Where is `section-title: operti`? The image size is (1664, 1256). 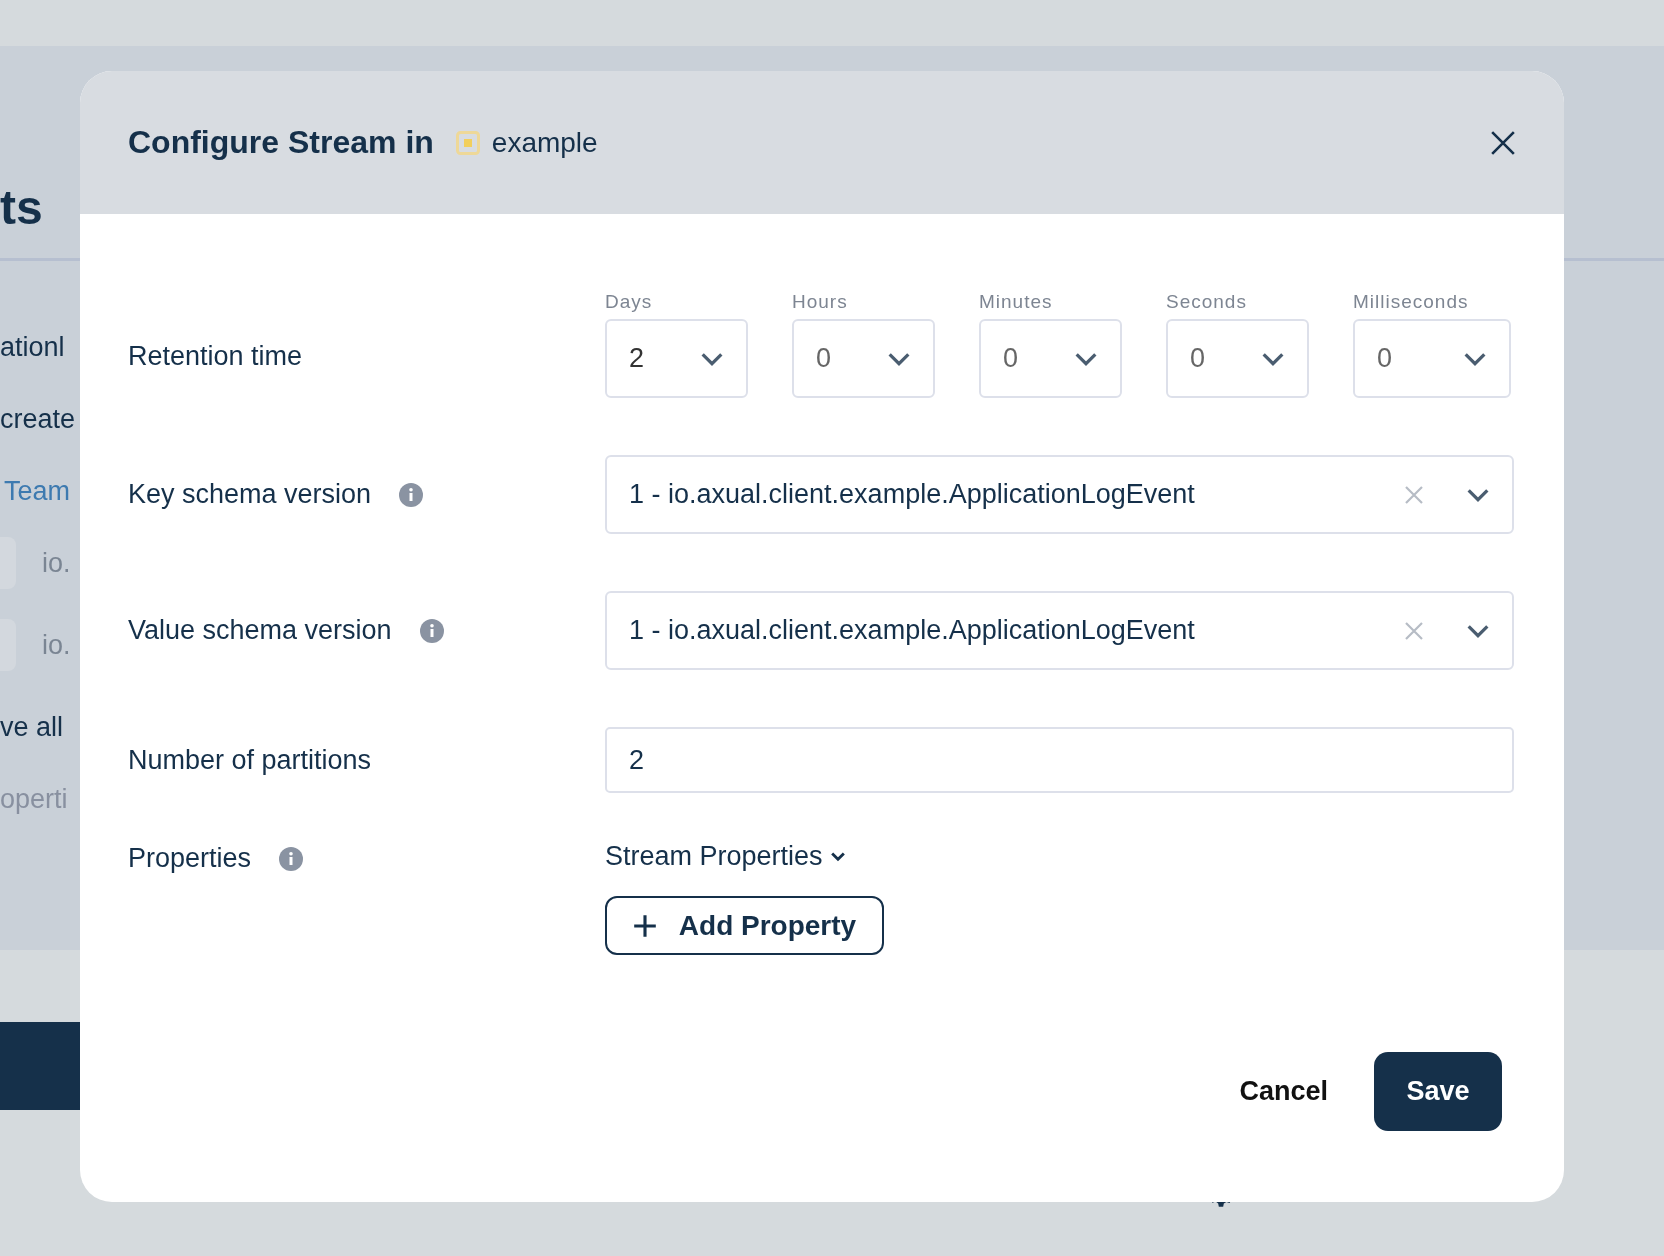 section-title: operti is located at coordinates (34, 799).